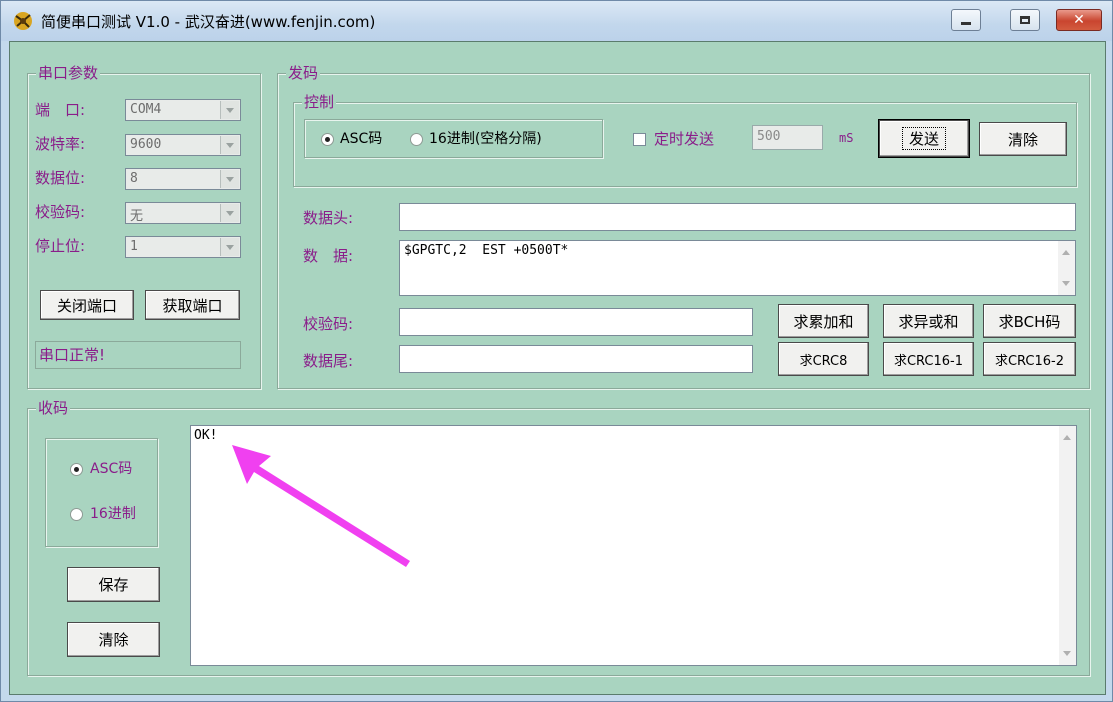  Describe the element at coordinates (183, 247) in the screenshot. I see `stopbits-select: 1` at that location.